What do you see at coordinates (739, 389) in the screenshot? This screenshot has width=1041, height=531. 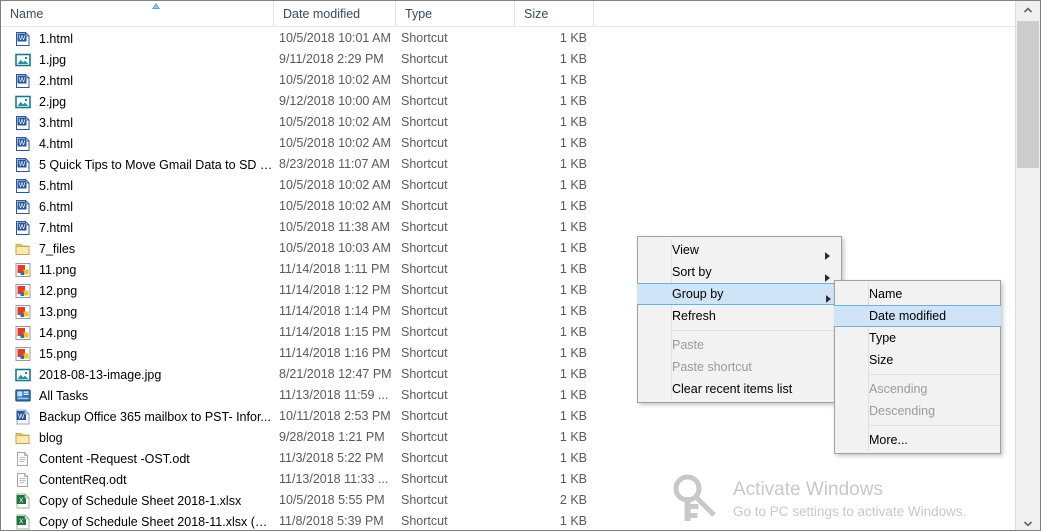 I see `context-menu-item: Clear recent items list` at bounding box center [739, 389].